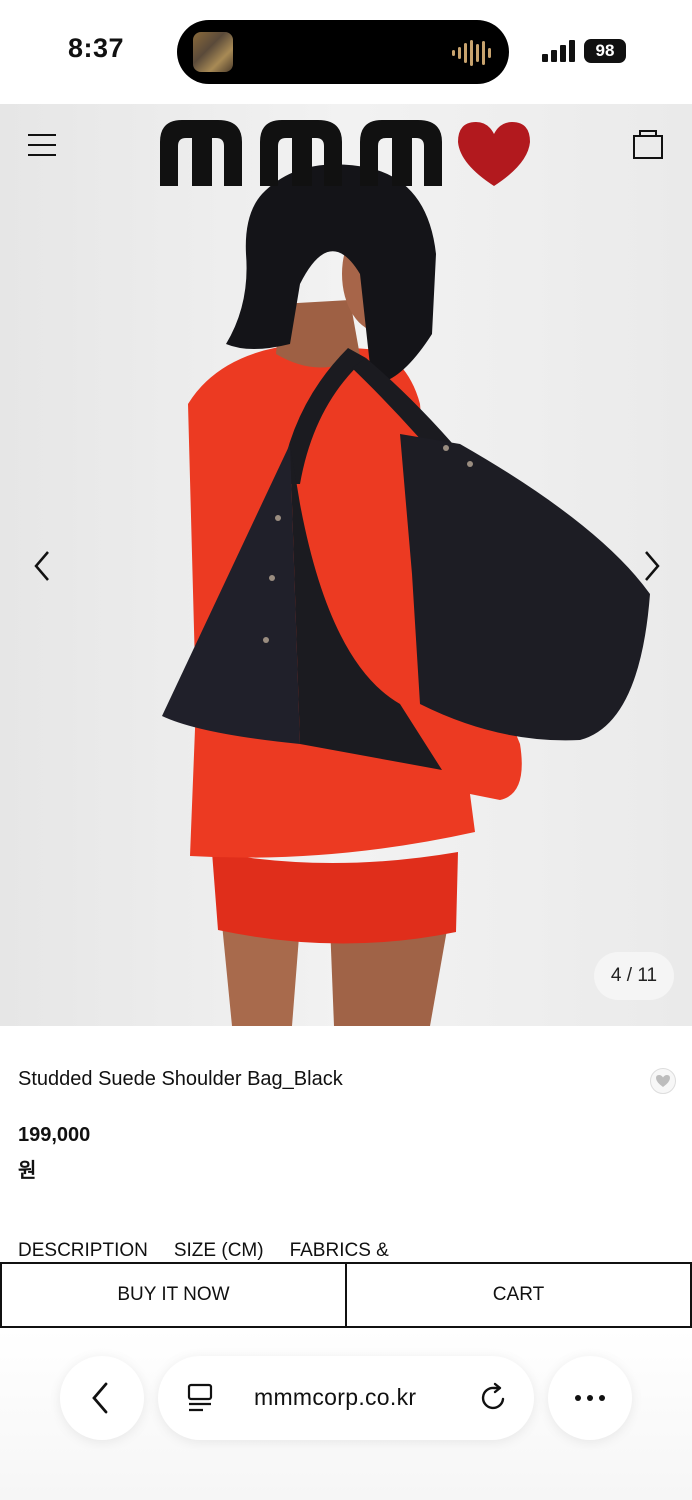  I want to click on tab-size: SIZE (CM), so click(219, 1252).